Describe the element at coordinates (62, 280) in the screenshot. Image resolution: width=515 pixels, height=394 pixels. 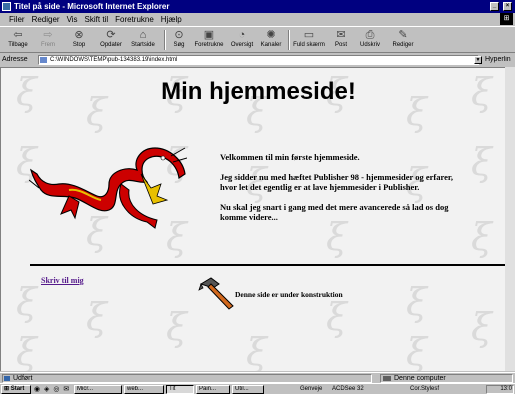
I see `mail-link: Skriv til mig` at that location.